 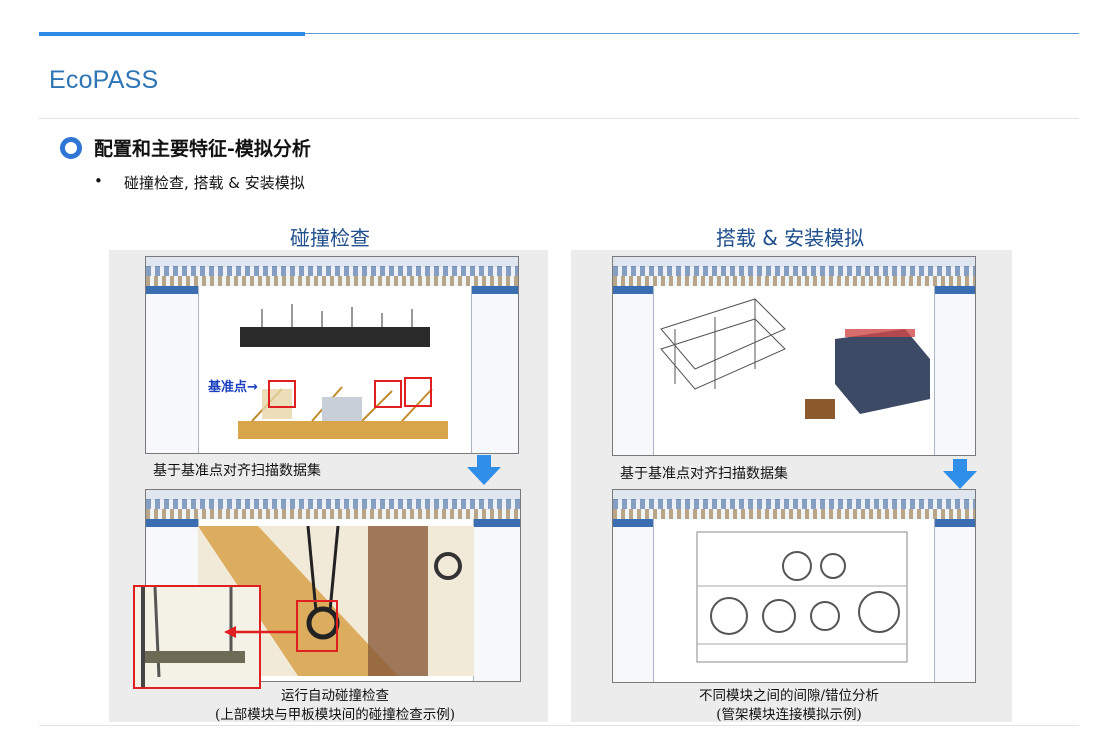 What do you see at coordinates (559, 118) in the screenshot?
I see `header-divider` at bounding box center [559, 118].